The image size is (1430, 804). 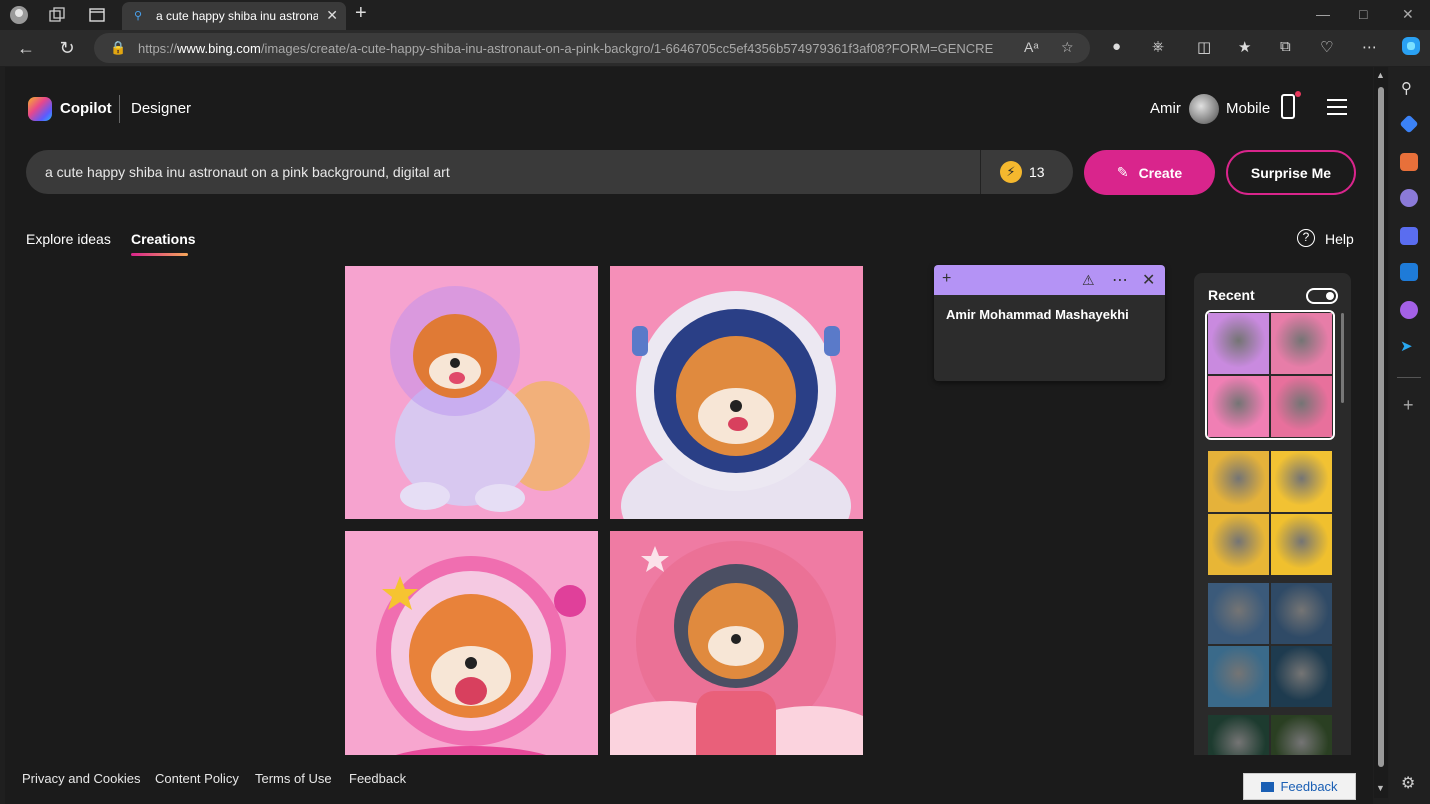 I want to click on workspaces-icon, so click(x=57, y=15).